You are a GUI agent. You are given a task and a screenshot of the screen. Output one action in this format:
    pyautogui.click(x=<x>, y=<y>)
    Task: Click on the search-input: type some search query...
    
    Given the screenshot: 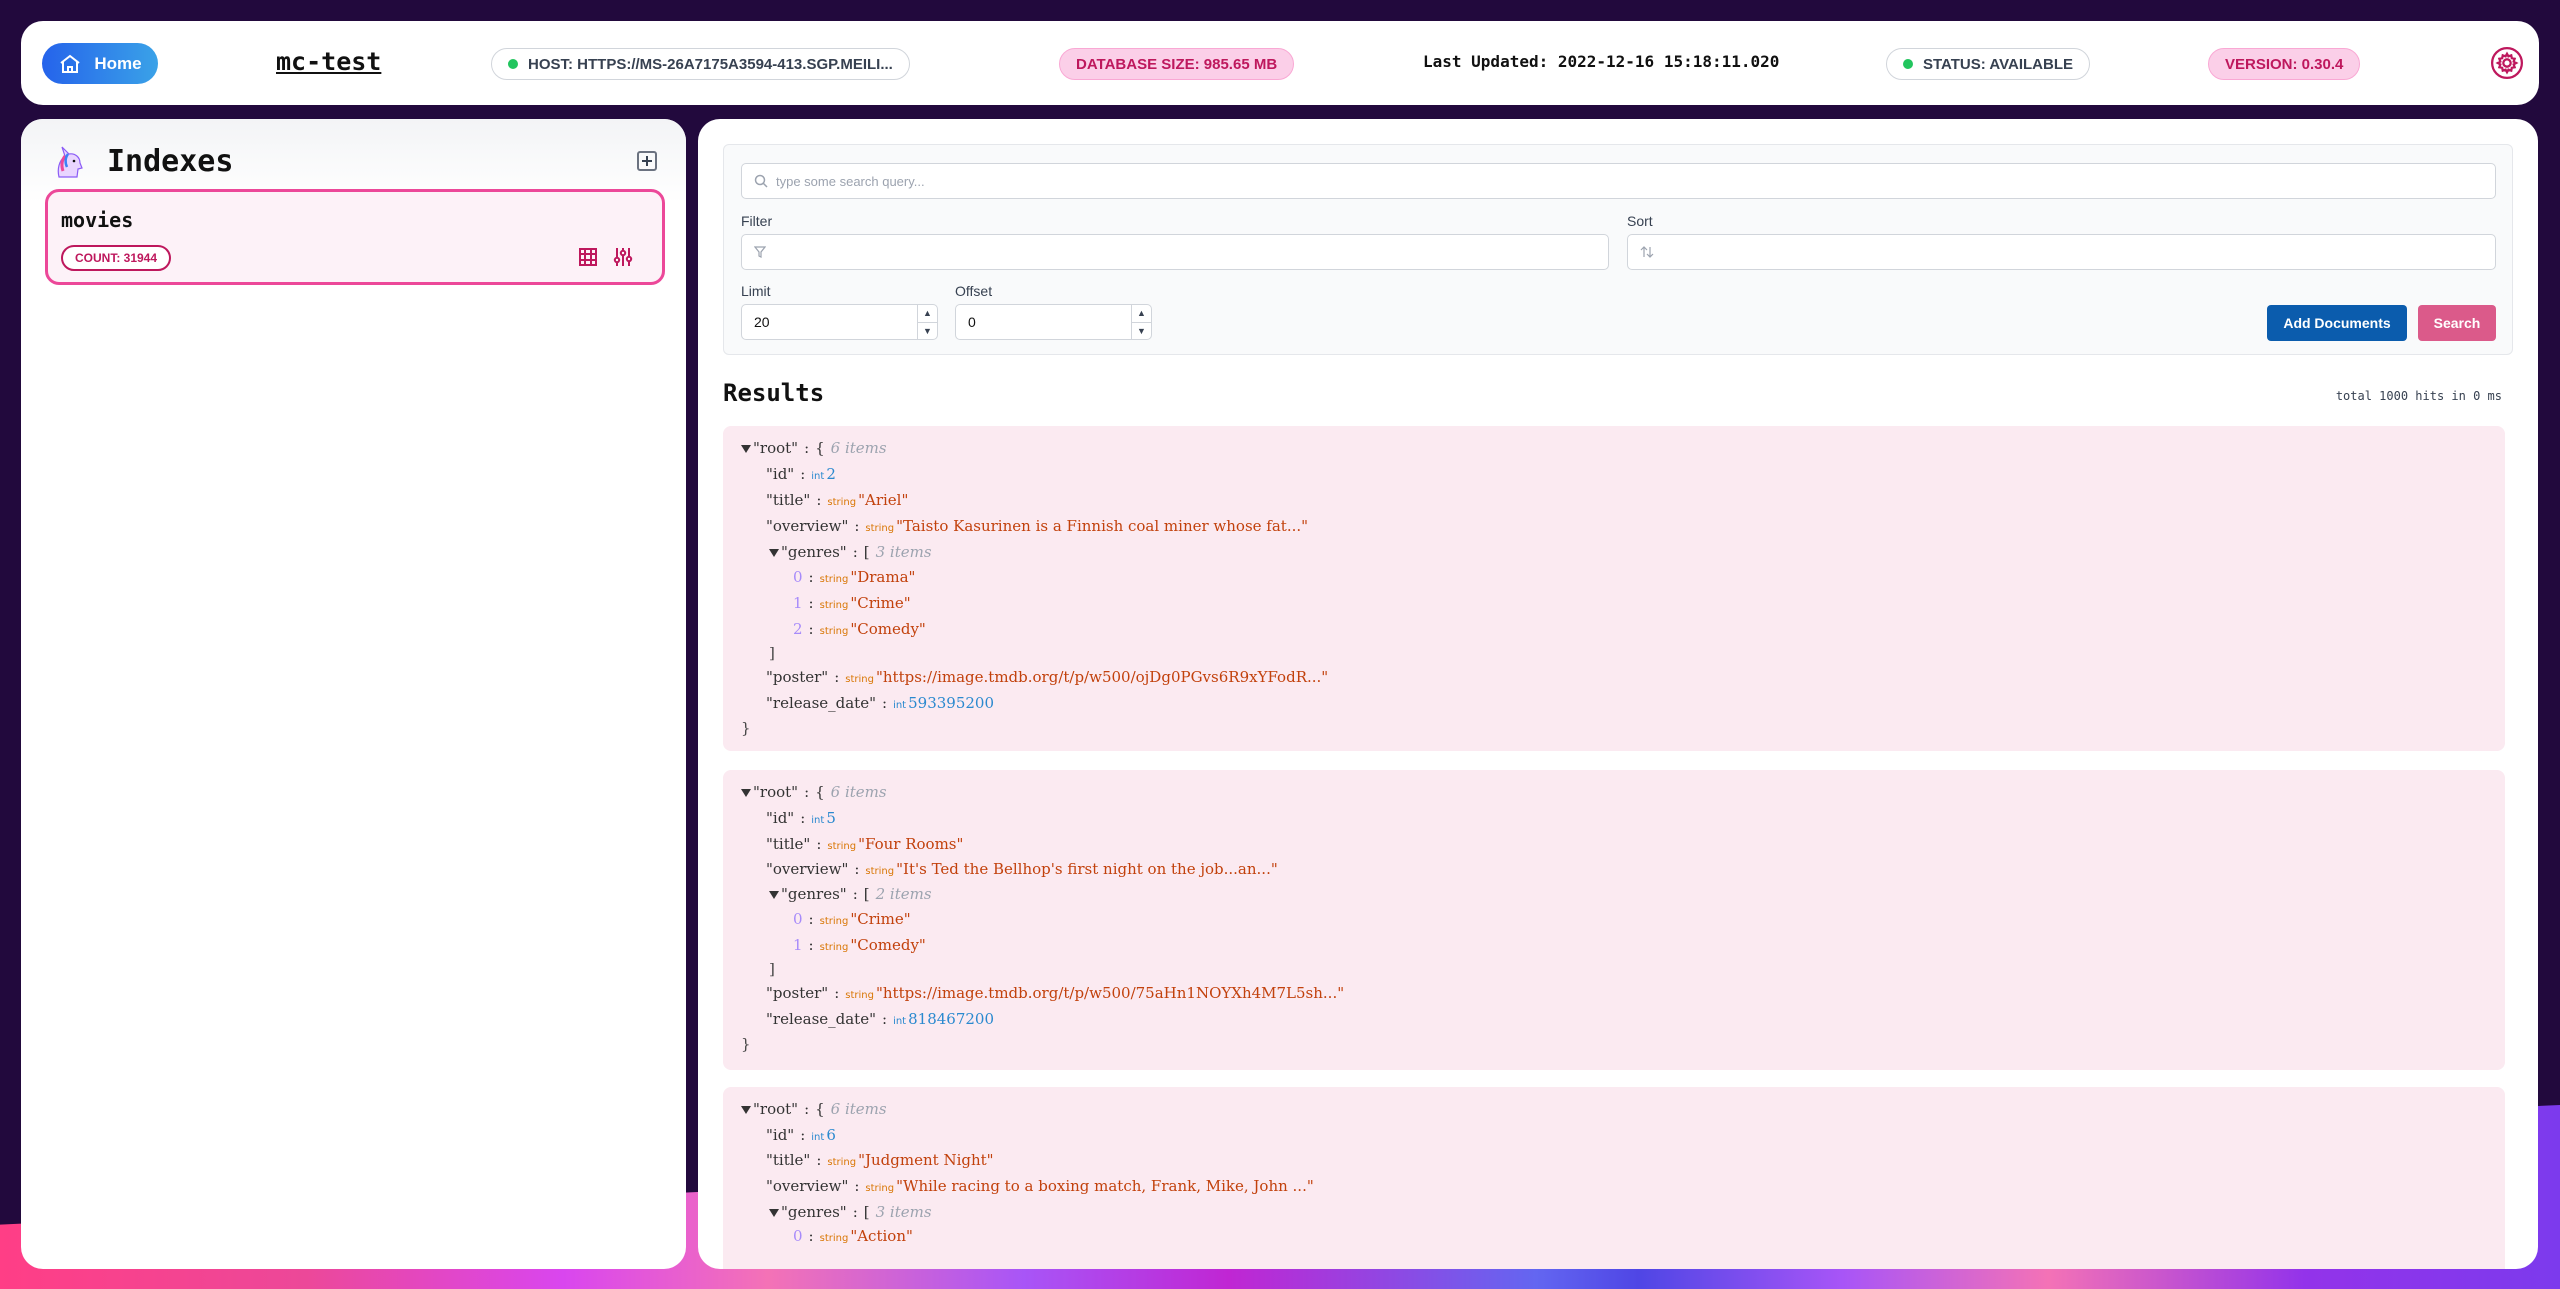 What is the action you would take?
    pyautogui.click(x=1618, y=181)
    